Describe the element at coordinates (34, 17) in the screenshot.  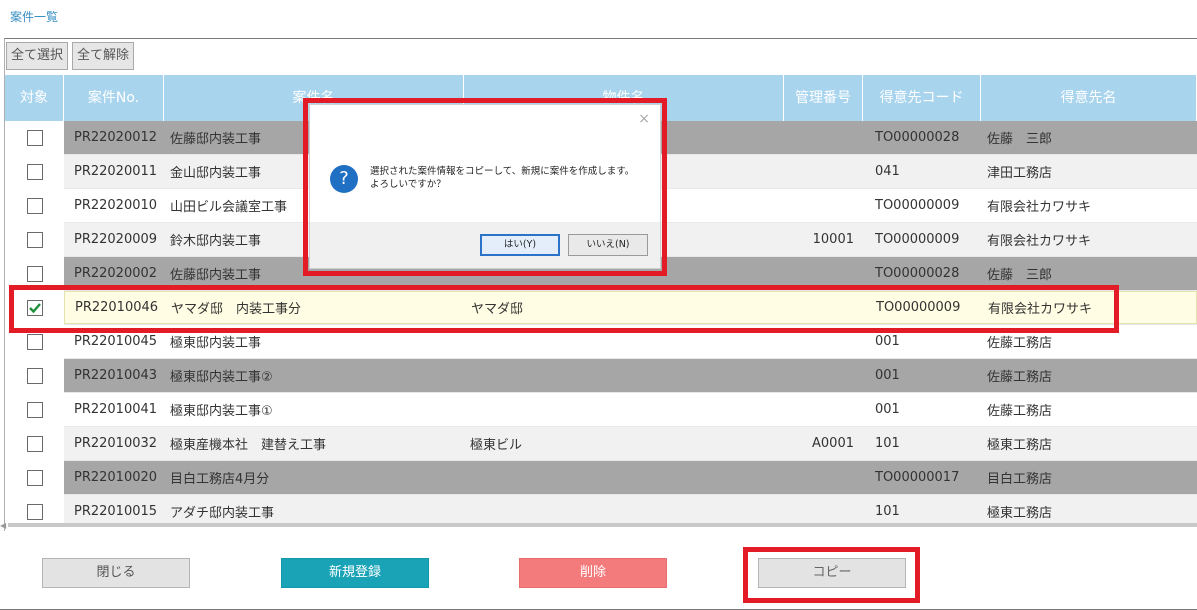
I see `page-title: 案件一覧` at that location.